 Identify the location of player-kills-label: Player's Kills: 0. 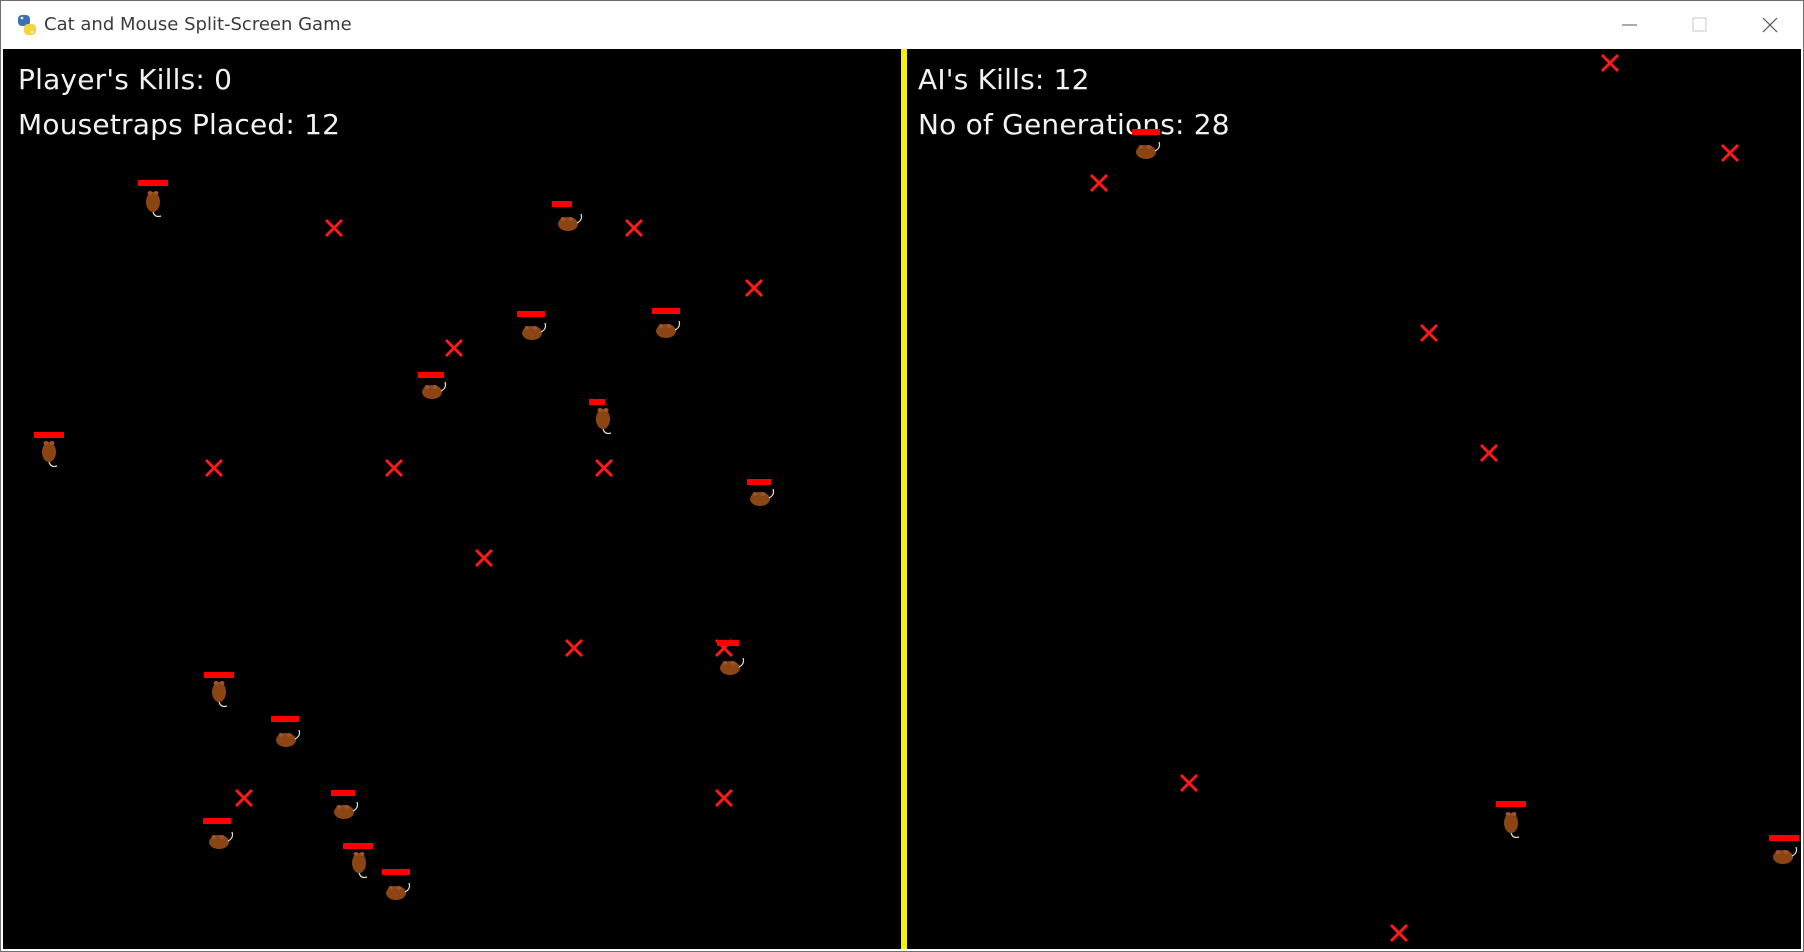
(125, 79).